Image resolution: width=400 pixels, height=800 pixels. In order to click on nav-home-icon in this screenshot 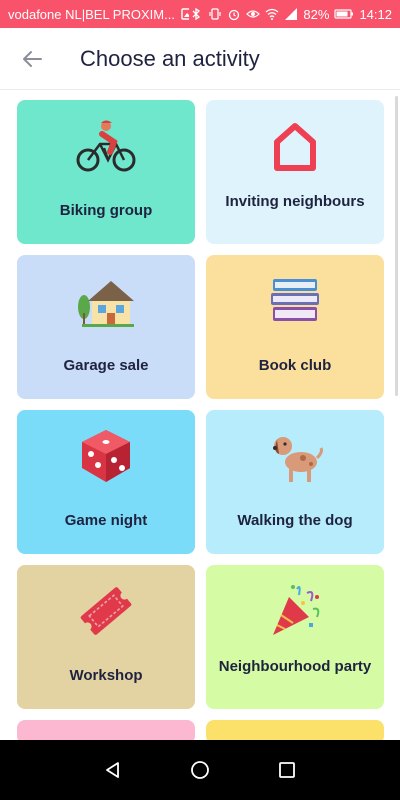, I will do `click(200, 770)`.